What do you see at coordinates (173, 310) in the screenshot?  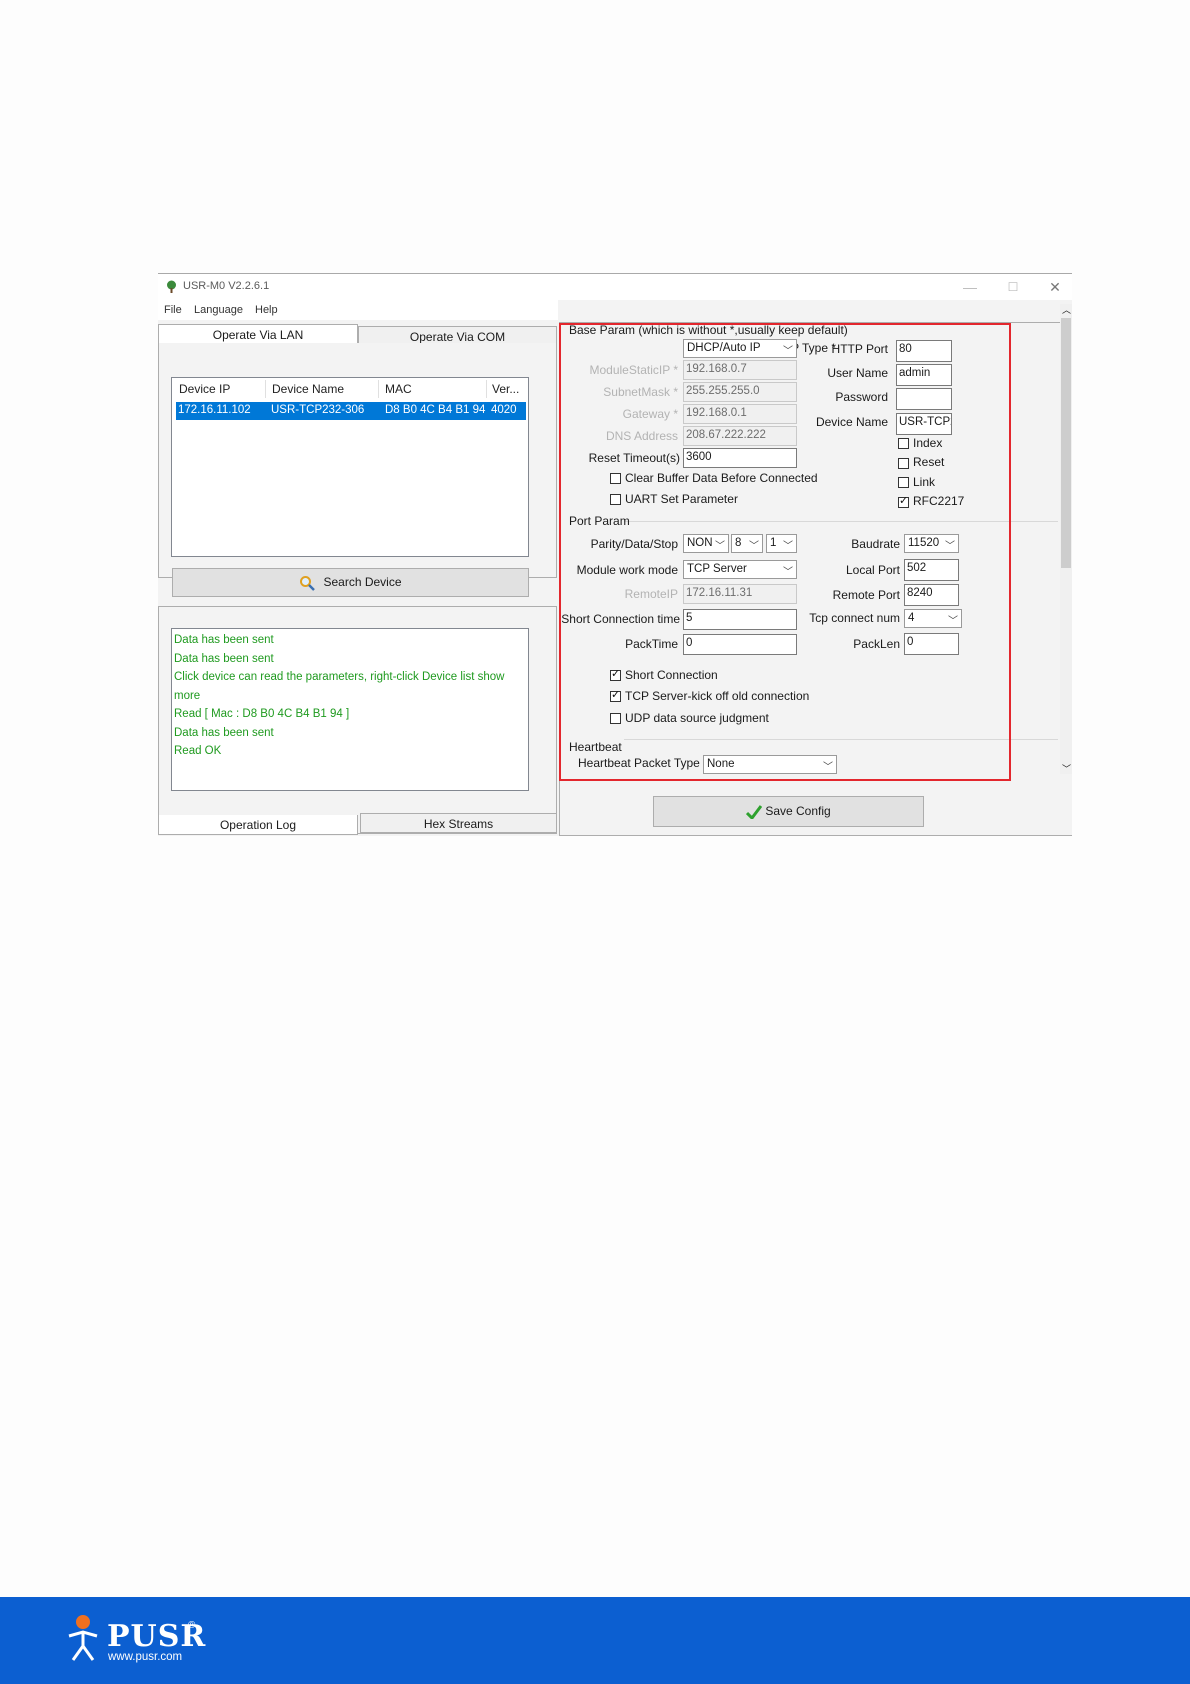 I see `menu-file: File` at bounding box center [173, 310].